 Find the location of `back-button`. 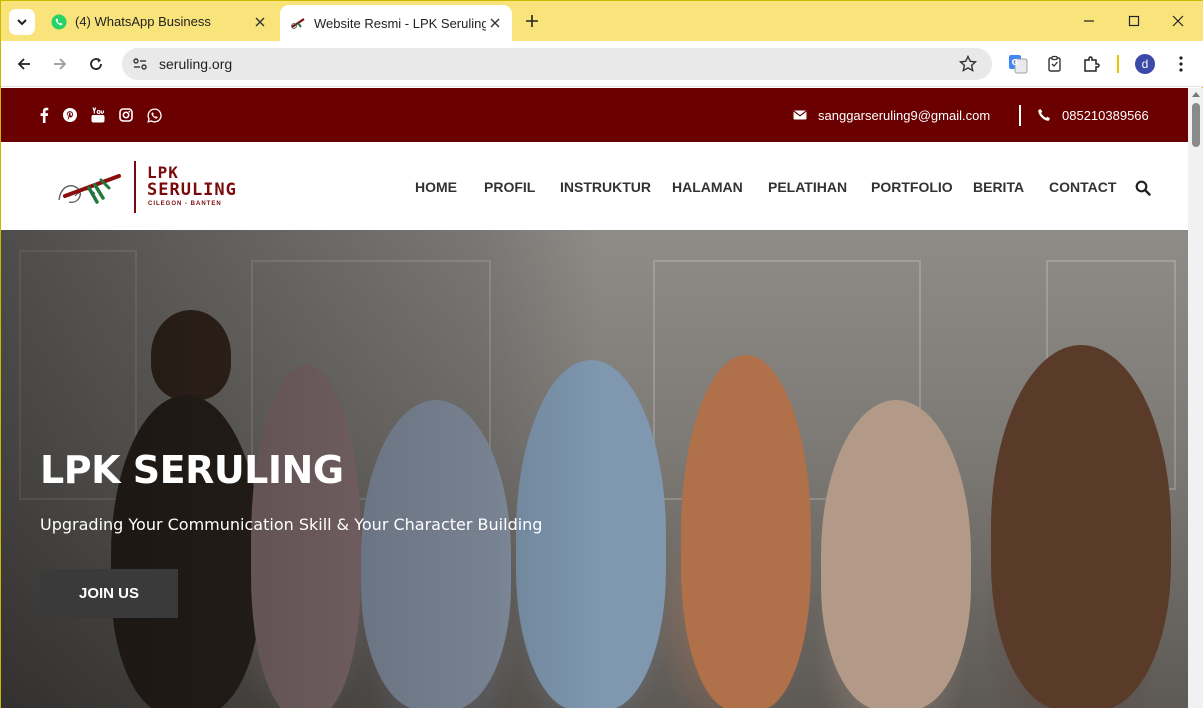

back-button is located at coordinates (24, 64).